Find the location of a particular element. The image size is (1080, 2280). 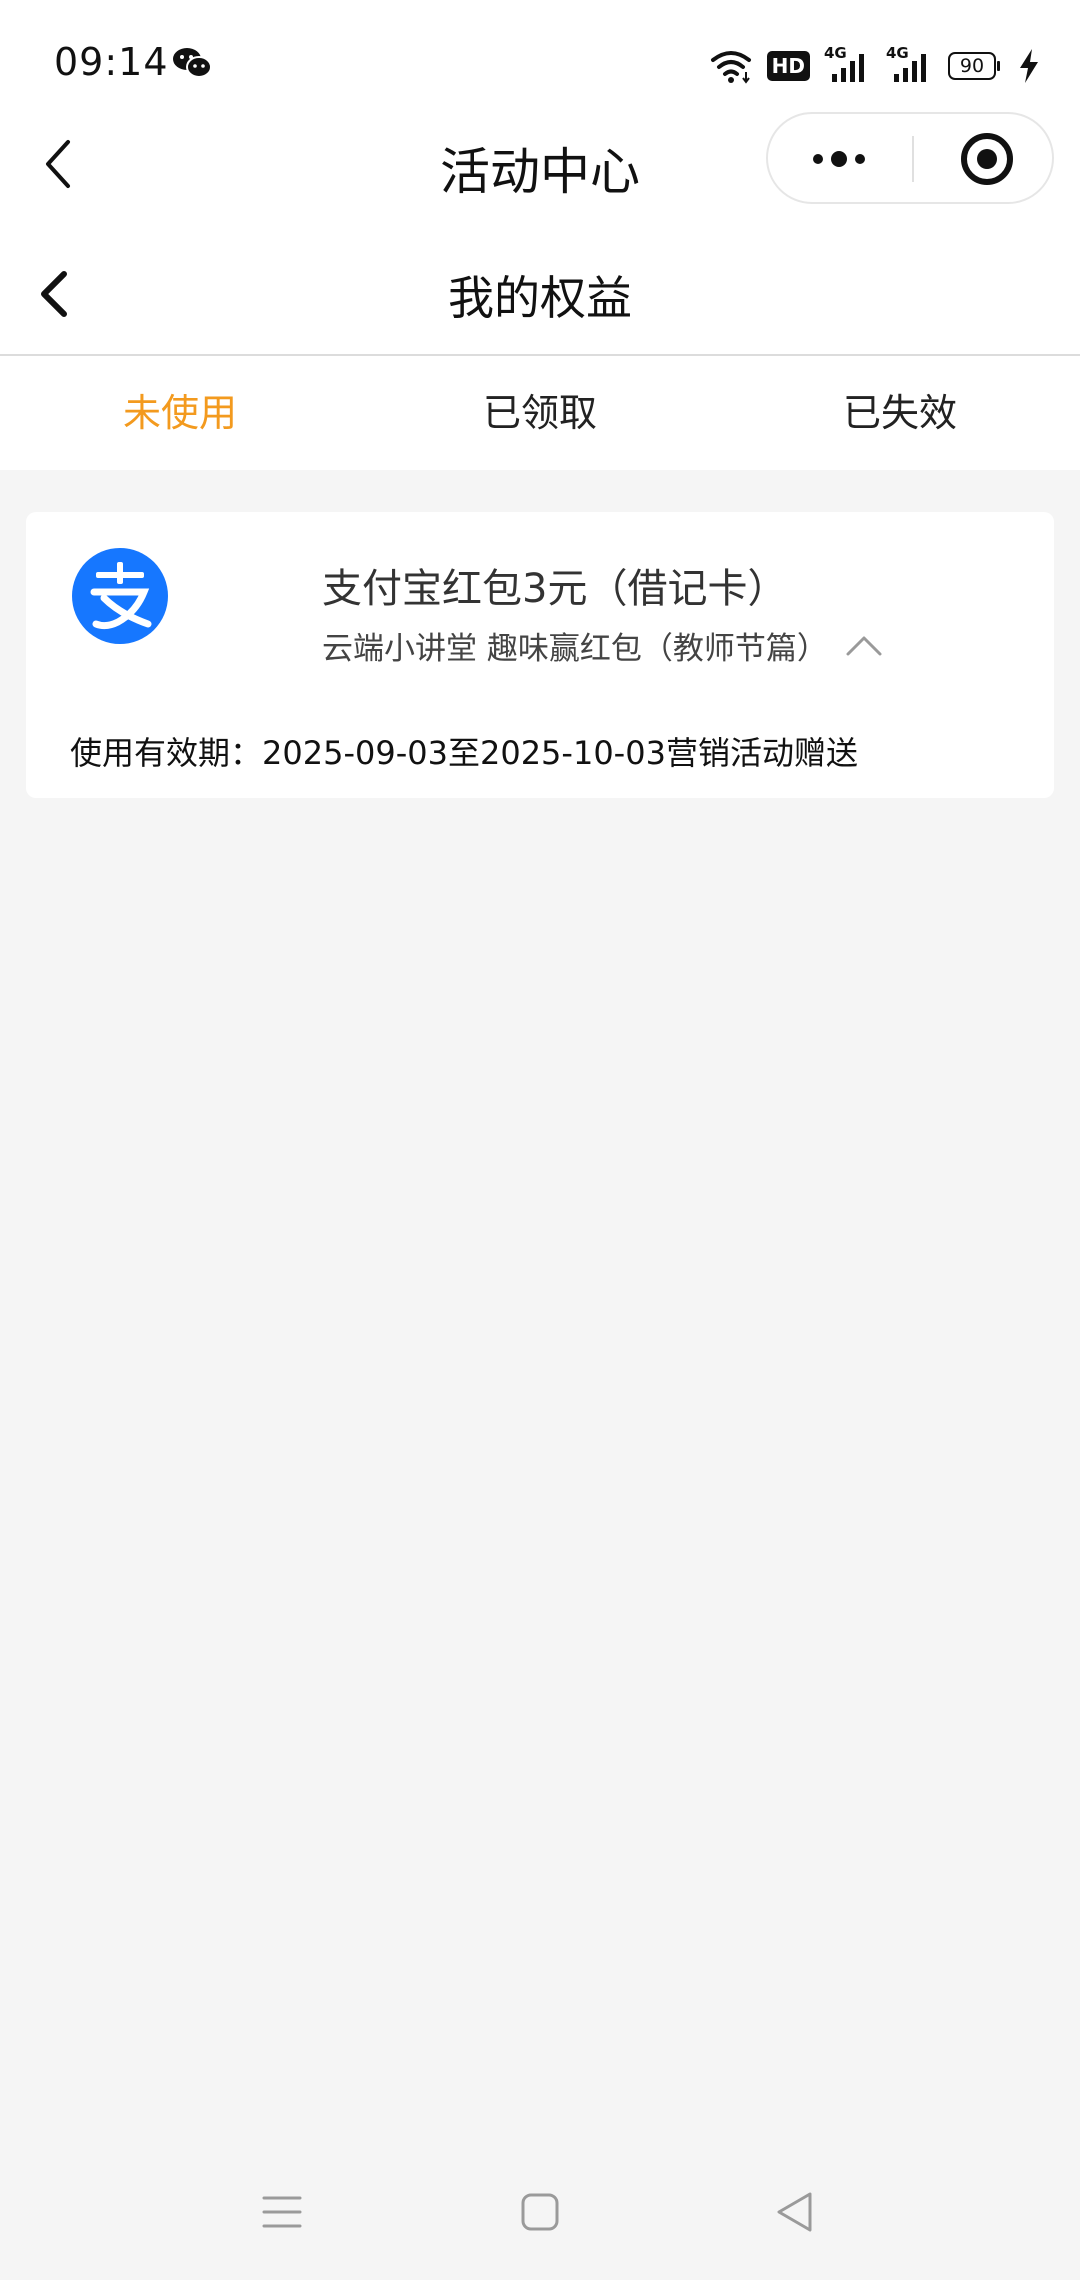

page-header: 我的权益 is located at coordinates (540, 288).